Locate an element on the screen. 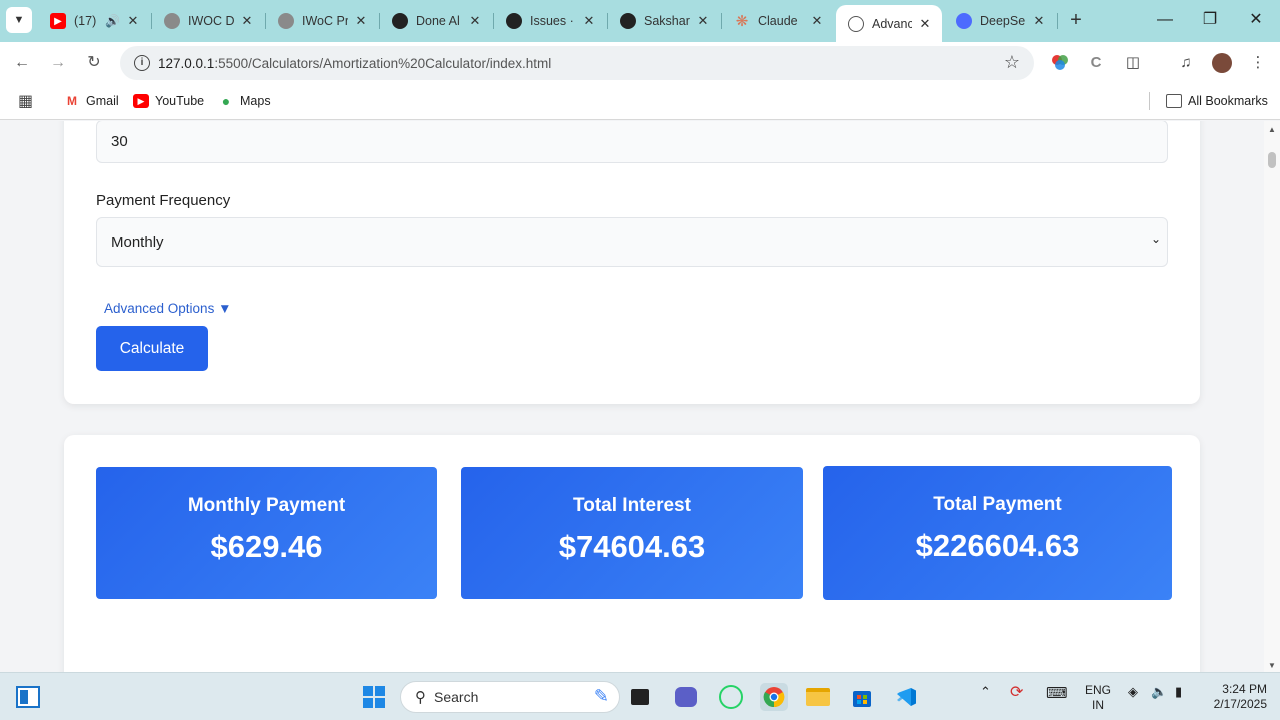  page-scrollbar: ▲ ▼ is located at coordinates (1272, 396).